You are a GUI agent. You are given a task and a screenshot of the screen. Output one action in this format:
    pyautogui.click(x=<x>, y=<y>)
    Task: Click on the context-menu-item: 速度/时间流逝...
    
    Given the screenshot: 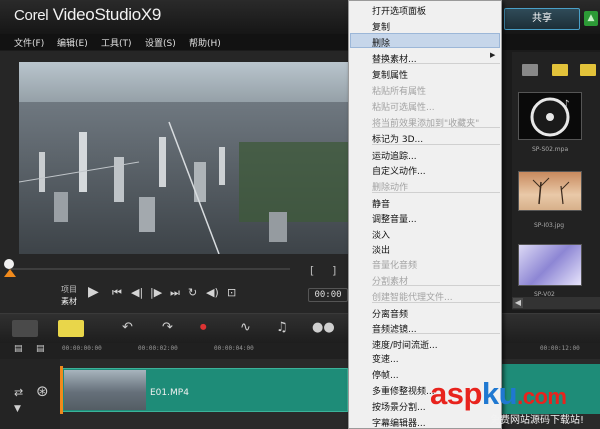 What is the action you would take?
    pyautogui.click(x=405, y=344)
    